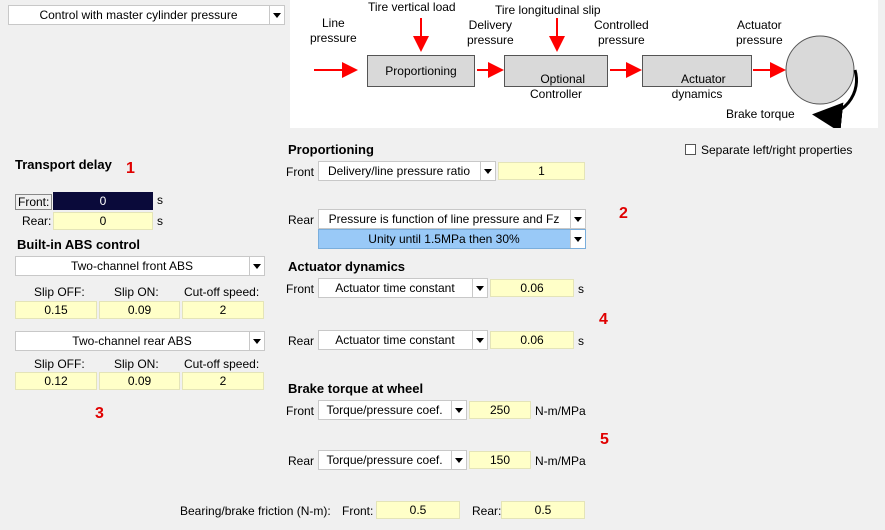  What do you see at coordinates (59, 292) in the screenshot?
I see `abs-front-slip-off-label: Slip OFF:` at bounding box center [59, 292].